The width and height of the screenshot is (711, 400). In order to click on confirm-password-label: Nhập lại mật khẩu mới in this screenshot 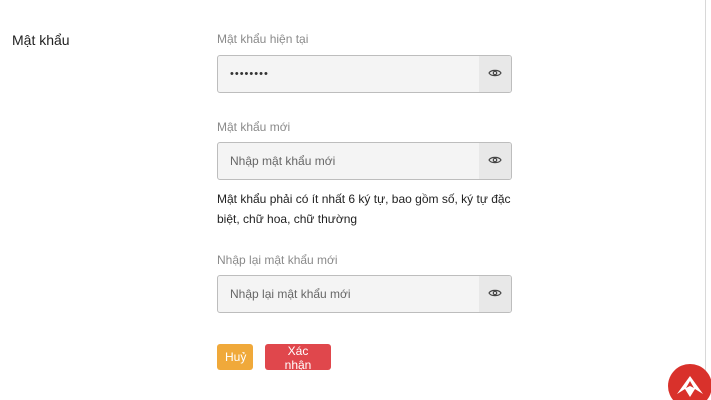, I will do `click(277, 260)`.